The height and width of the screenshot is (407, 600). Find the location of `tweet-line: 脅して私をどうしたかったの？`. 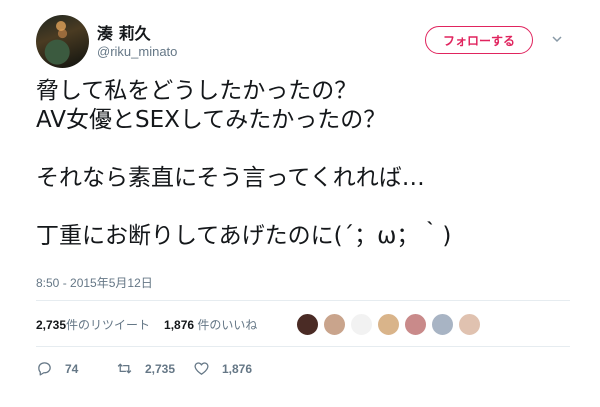

tweet-line: 脅して私をどうしたかったの？ is located at coordinates (197, 91).